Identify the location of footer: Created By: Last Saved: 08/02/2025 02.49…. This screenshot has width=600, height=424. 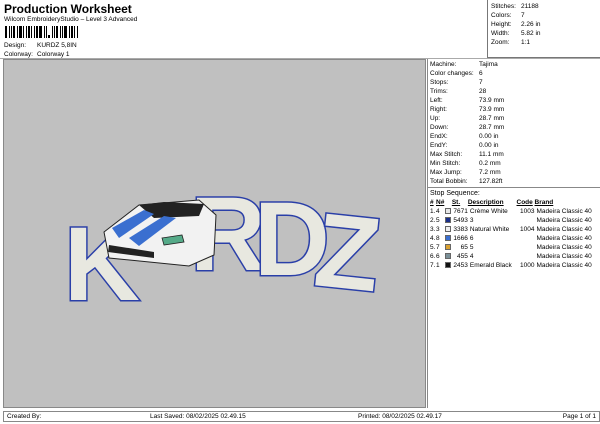
(301, 416).